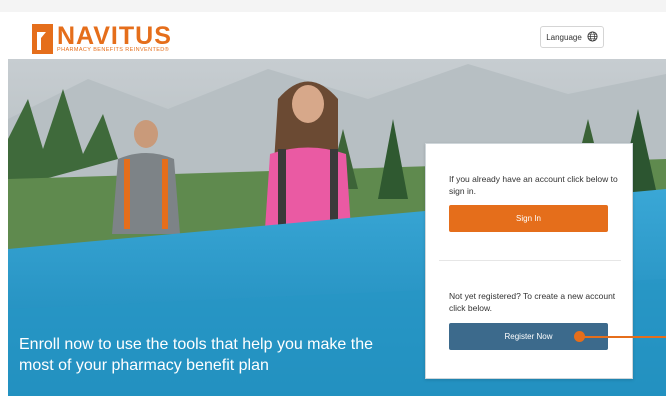 Image resolution: width=666 pixels, height=396 pixels. What do you see at coordinates (579, 336) in the screenshot?
I see `annotation-pointer-dot` at bounding box center [579, 336].